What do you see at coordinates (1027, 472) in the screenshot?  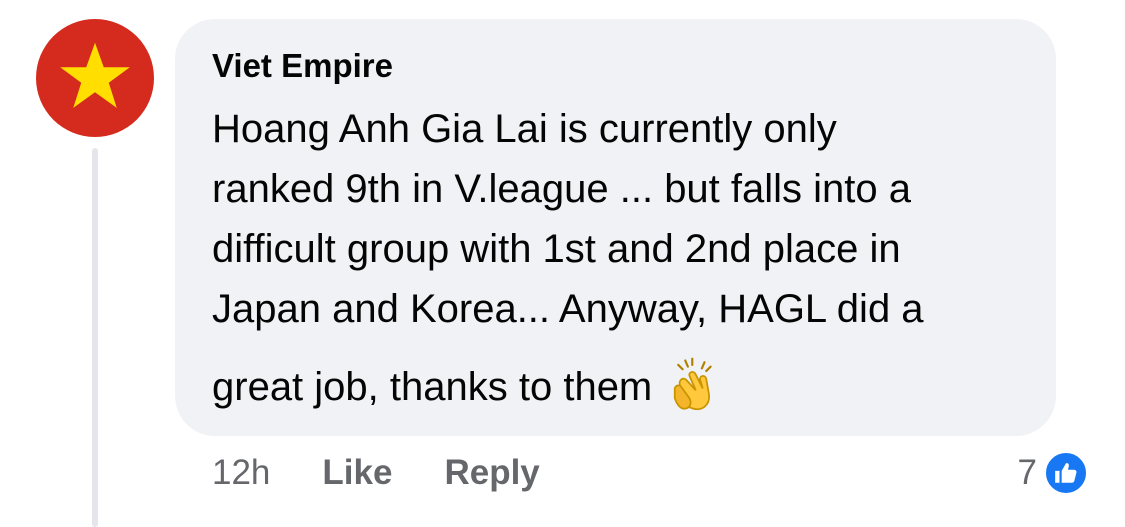 I see `reaction-count: 7` at bounding box center [1027, 472].